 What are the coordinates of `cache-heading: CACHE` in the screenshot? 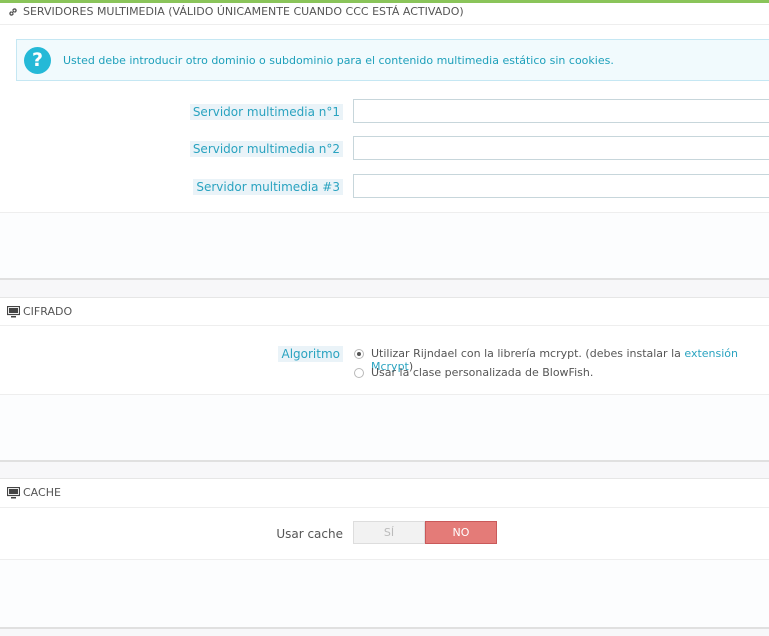 It's located at (384, 493).